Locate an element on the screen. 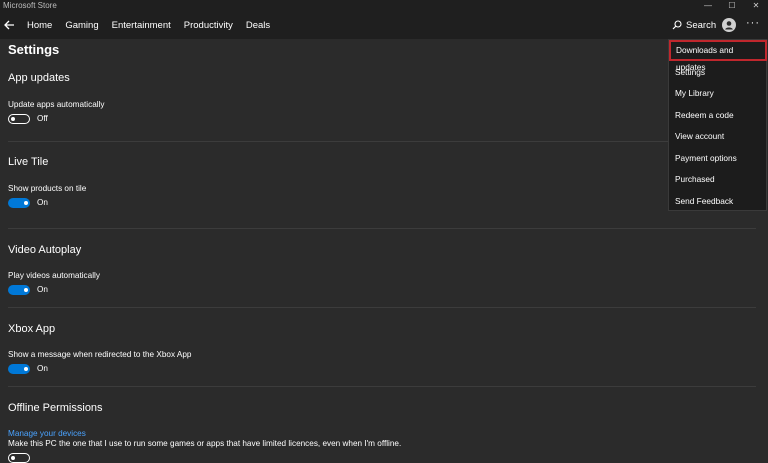  avatar is located at coordinates (729, 25).